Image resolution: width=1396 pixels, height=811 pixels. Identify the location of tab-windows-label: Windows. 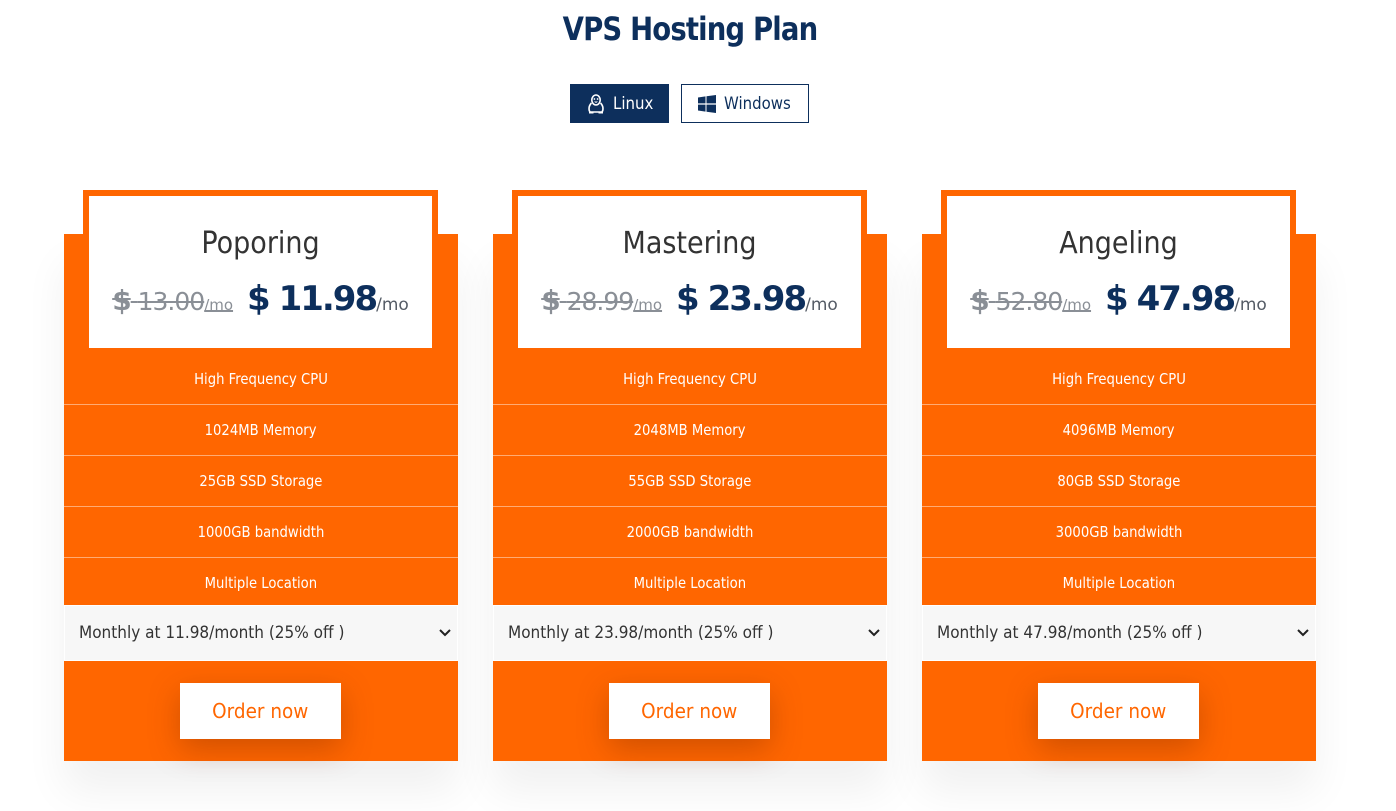
(757, 103).